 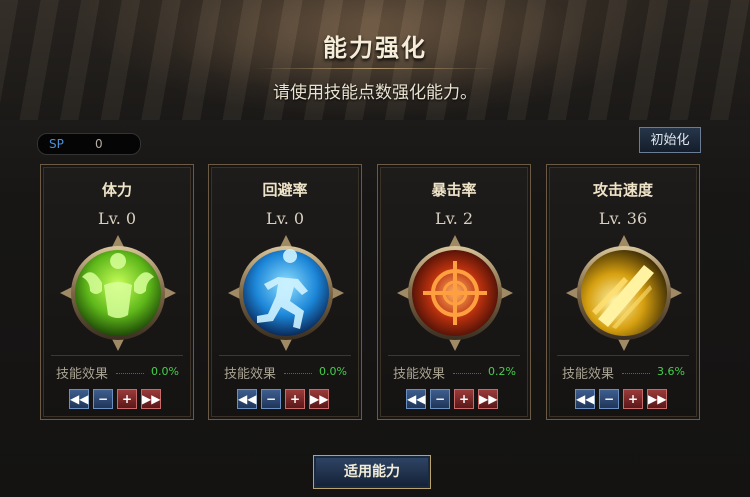 I want to click on running-man-icon, so click(x=286, y=293).